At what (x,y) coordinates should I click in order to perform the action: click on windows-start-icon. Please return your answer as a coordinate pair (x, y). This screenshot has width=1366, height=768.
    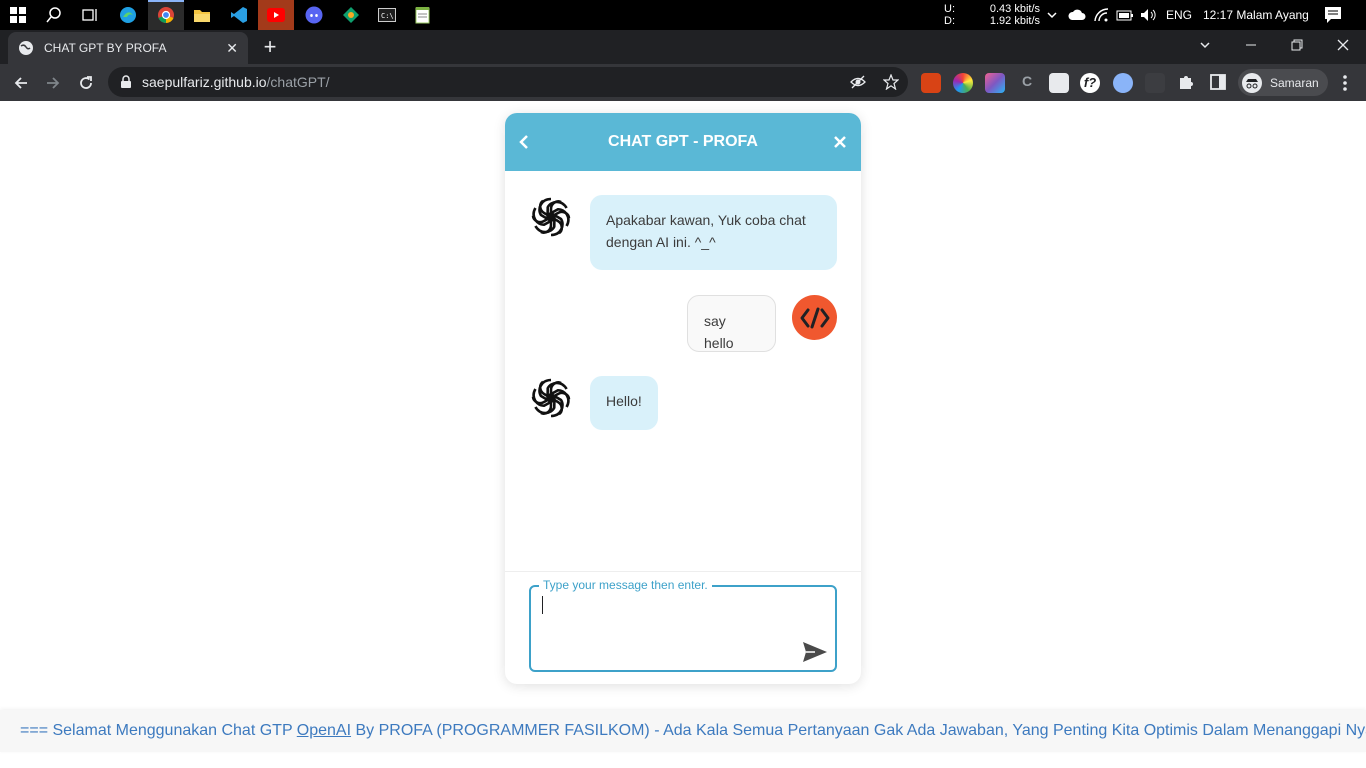
    Looking at the image, I should click on (18, 15).